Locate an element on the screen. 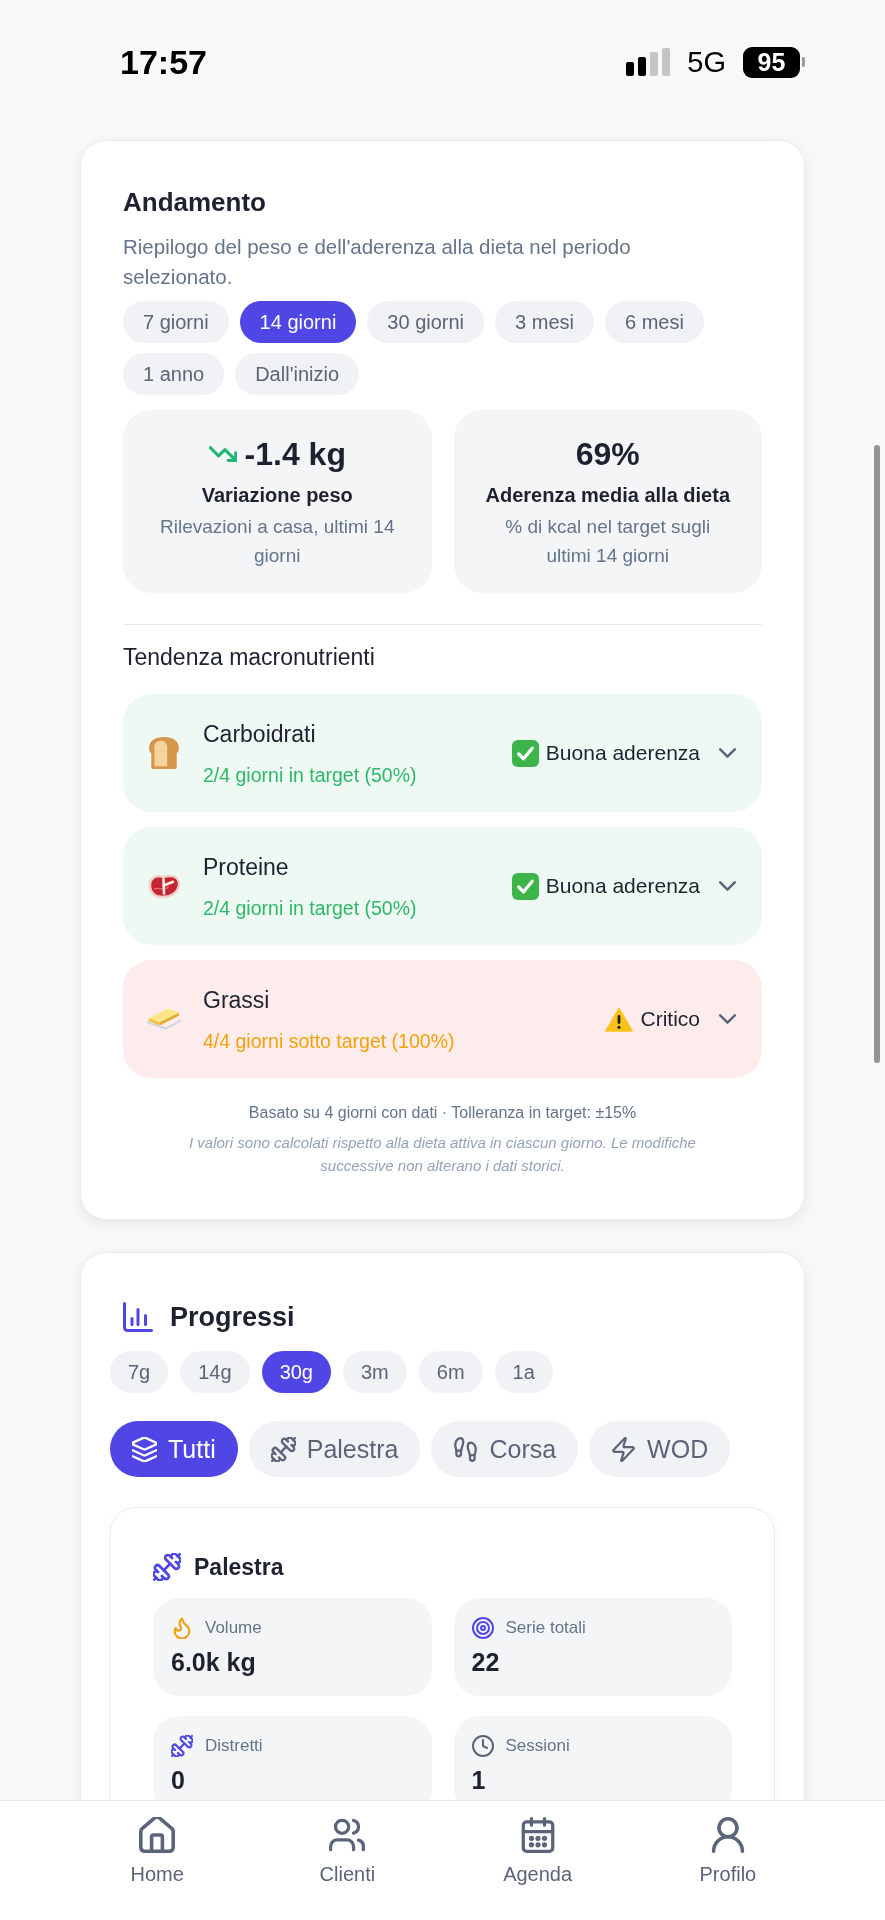  stat-value: -1.4 kg is located at coordinates (295, 454).